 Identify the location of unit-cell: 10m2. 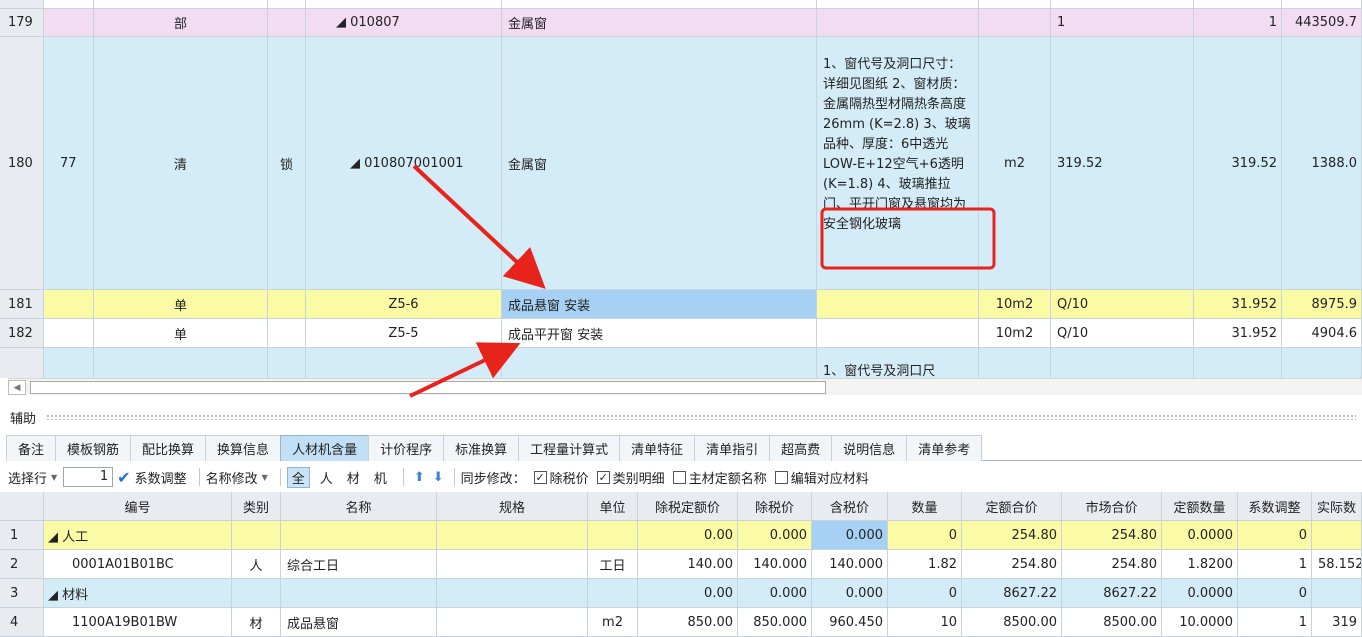
(1015, 333).